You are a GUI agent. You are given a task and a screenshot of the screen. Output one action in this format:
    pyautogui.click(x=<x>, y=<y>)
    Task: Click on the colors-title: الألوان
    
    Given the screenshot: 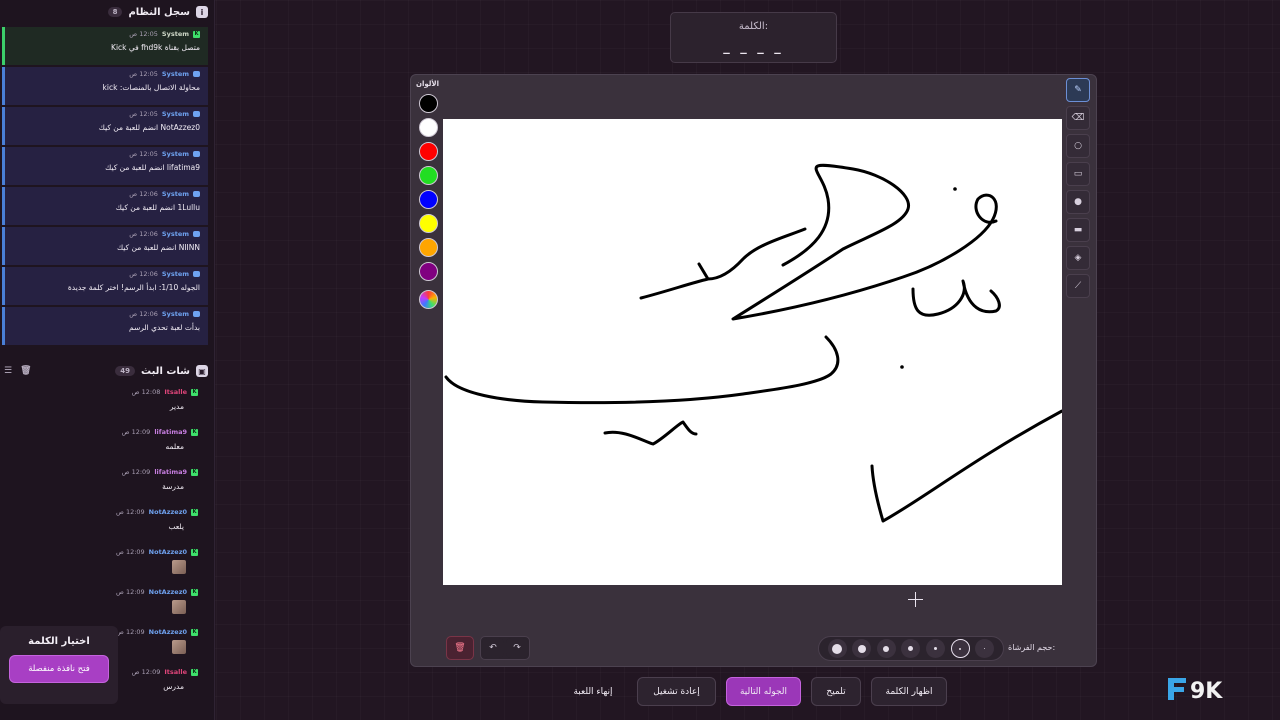 What is the action you would take?
    pyautogui.click(x=428, y=84)
    